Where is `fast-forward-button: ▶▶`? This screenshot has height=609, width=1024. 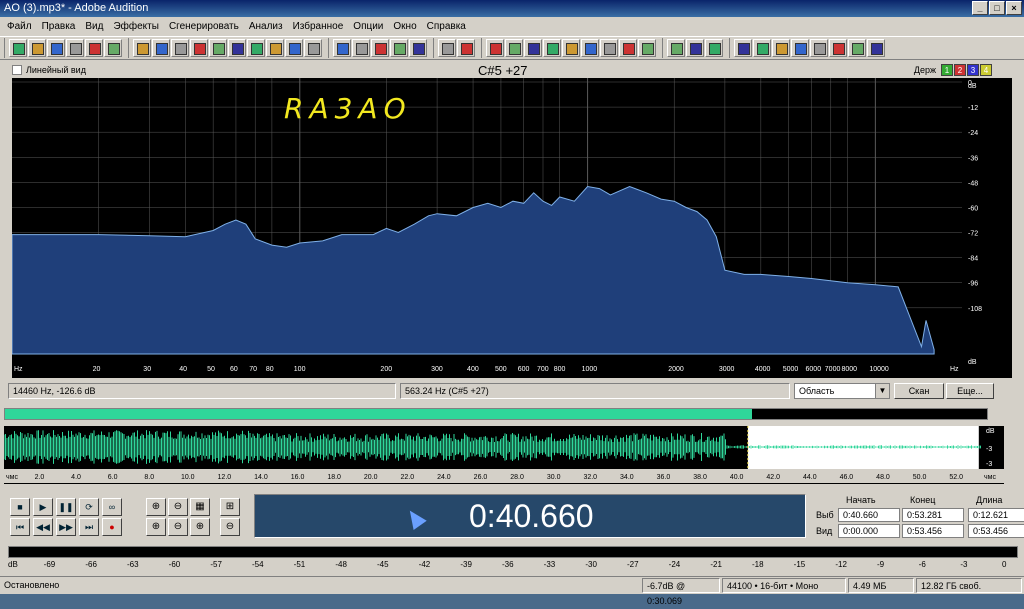 fast-forward-button: ▶▶ is located at coordinates (66, 527).